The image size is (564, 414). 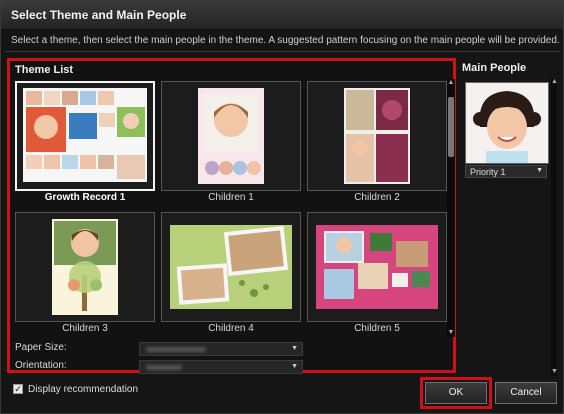 I want to click on theme-list-heading: Theme List, so click(x=44, y=70).